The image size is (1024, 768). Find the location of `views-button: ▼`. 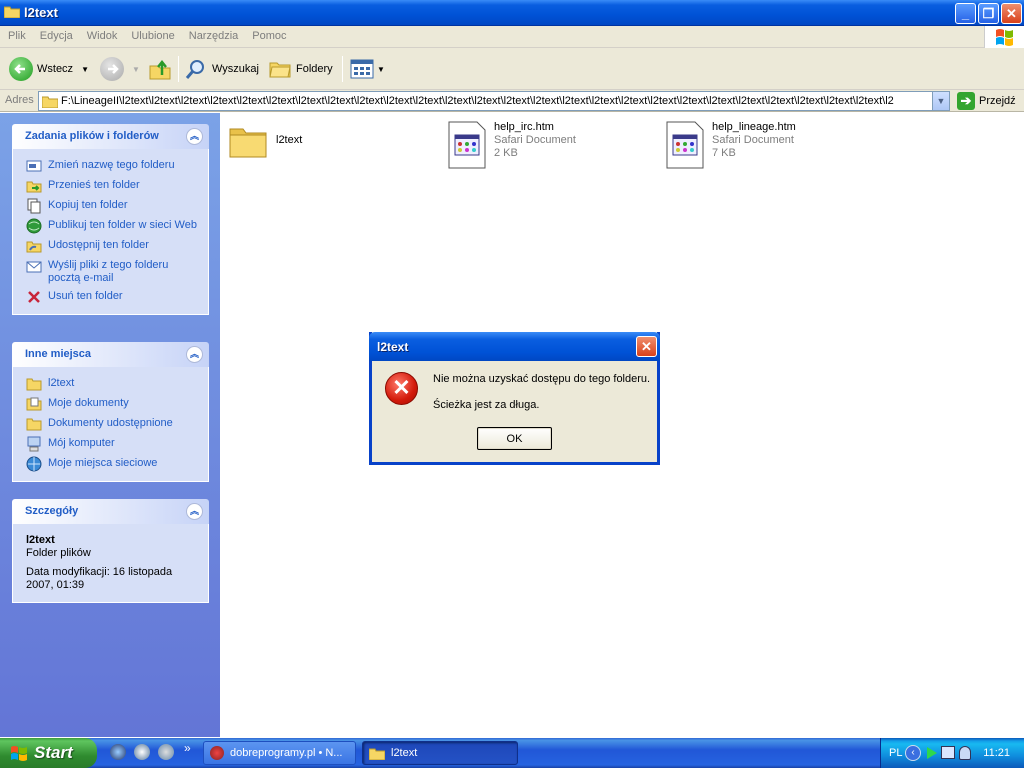

views-button: ▼ is located at coordinates (367, 69).